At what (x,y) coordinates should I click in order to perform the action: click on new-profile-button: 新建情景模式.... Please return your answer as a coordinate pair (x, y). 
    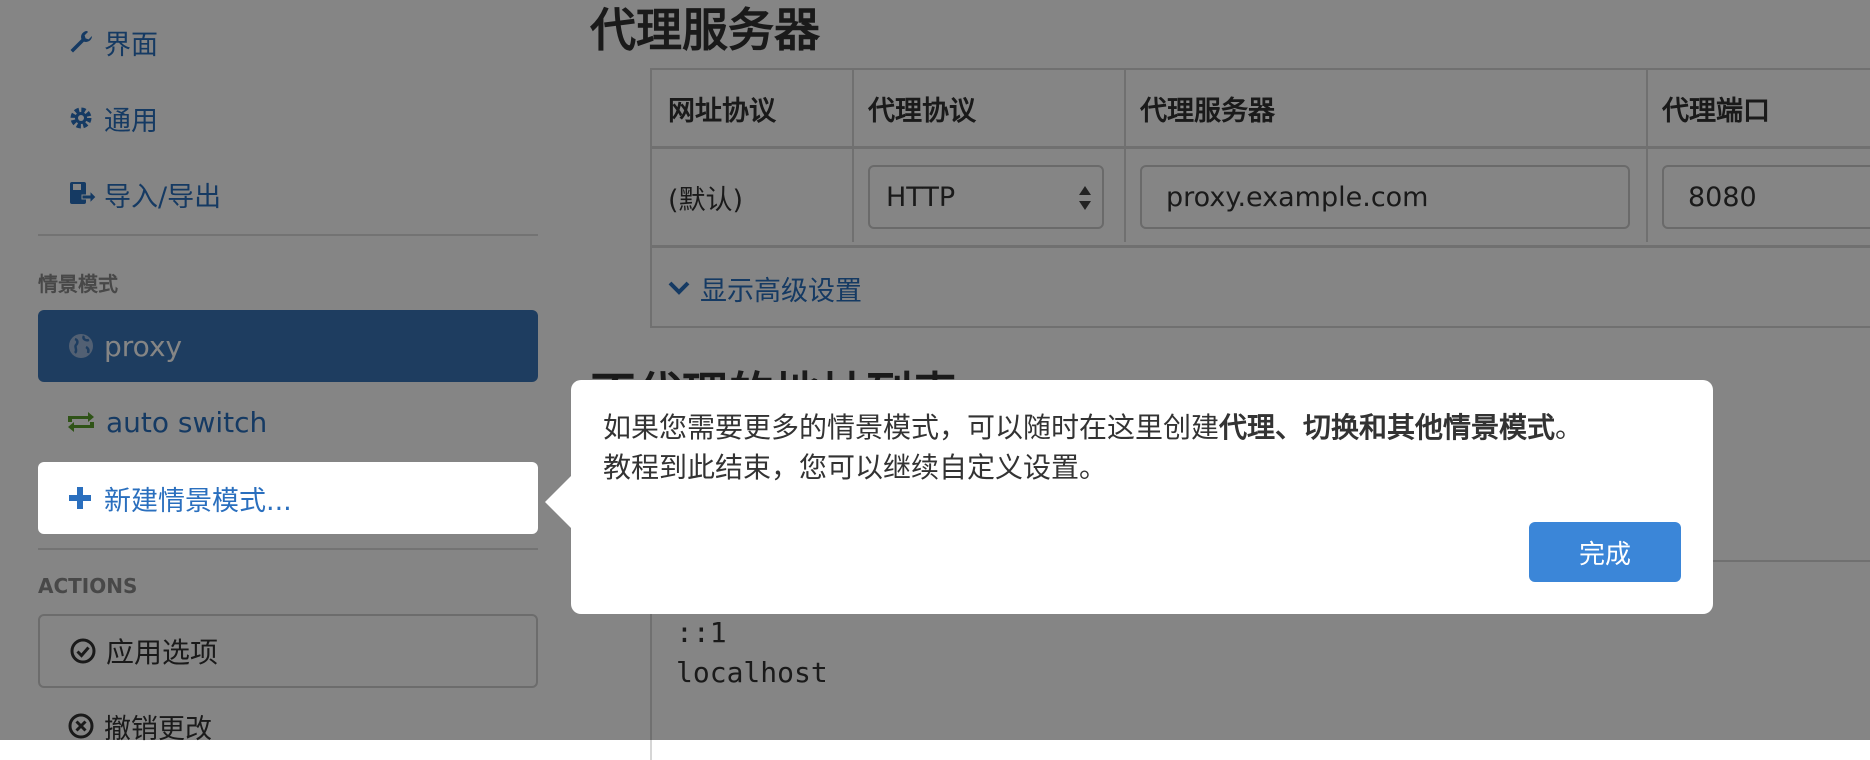
    Looking at the image, I should click on (288, 498).